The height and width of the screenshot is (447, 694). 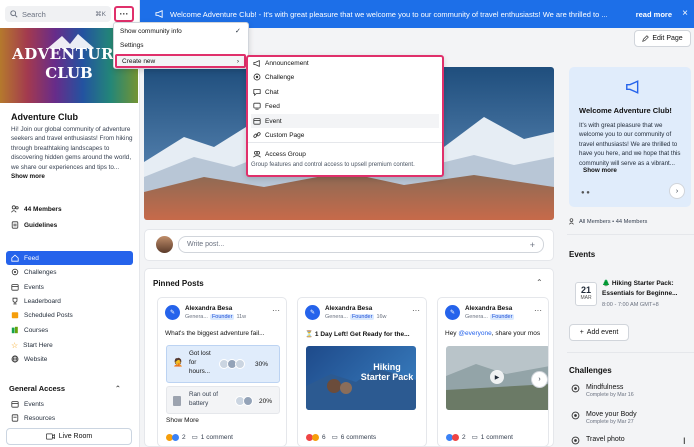 What do you see at coordinates (164, 244) in the screenshot?
I see `avatar` at bounding box center [164, 244].